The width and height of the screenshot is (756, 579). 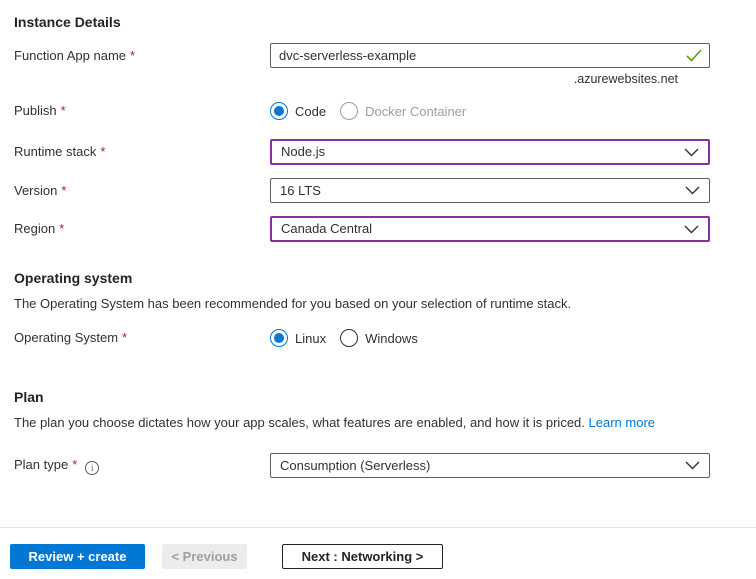 I want to click on version-label: Version *, so click(x=40, y=190).